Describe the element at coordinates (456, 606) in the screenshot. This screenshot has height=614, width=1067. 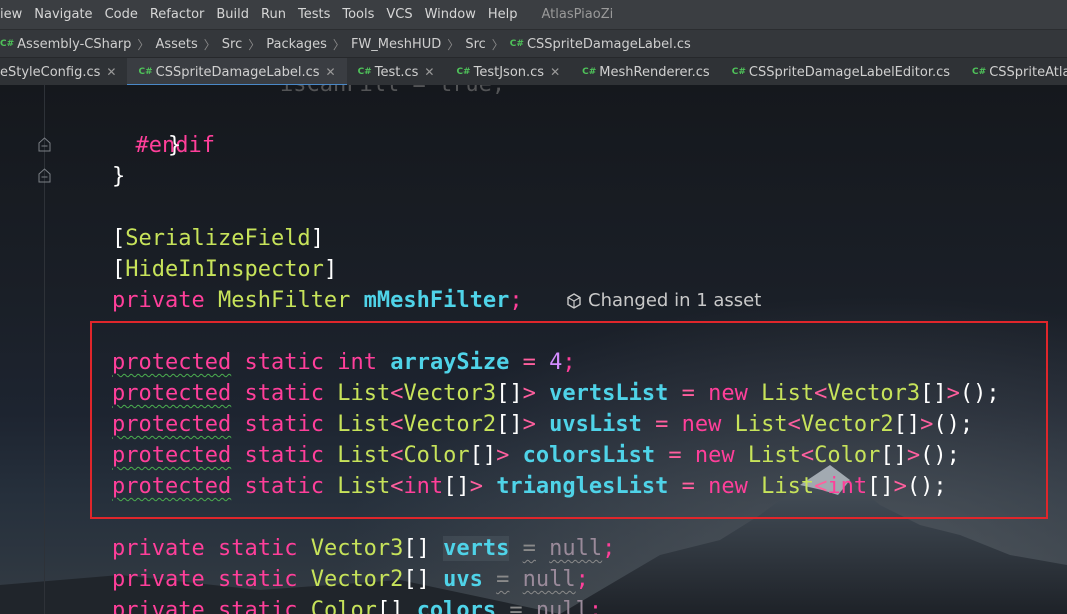
I see `field-name: colors` at that location.